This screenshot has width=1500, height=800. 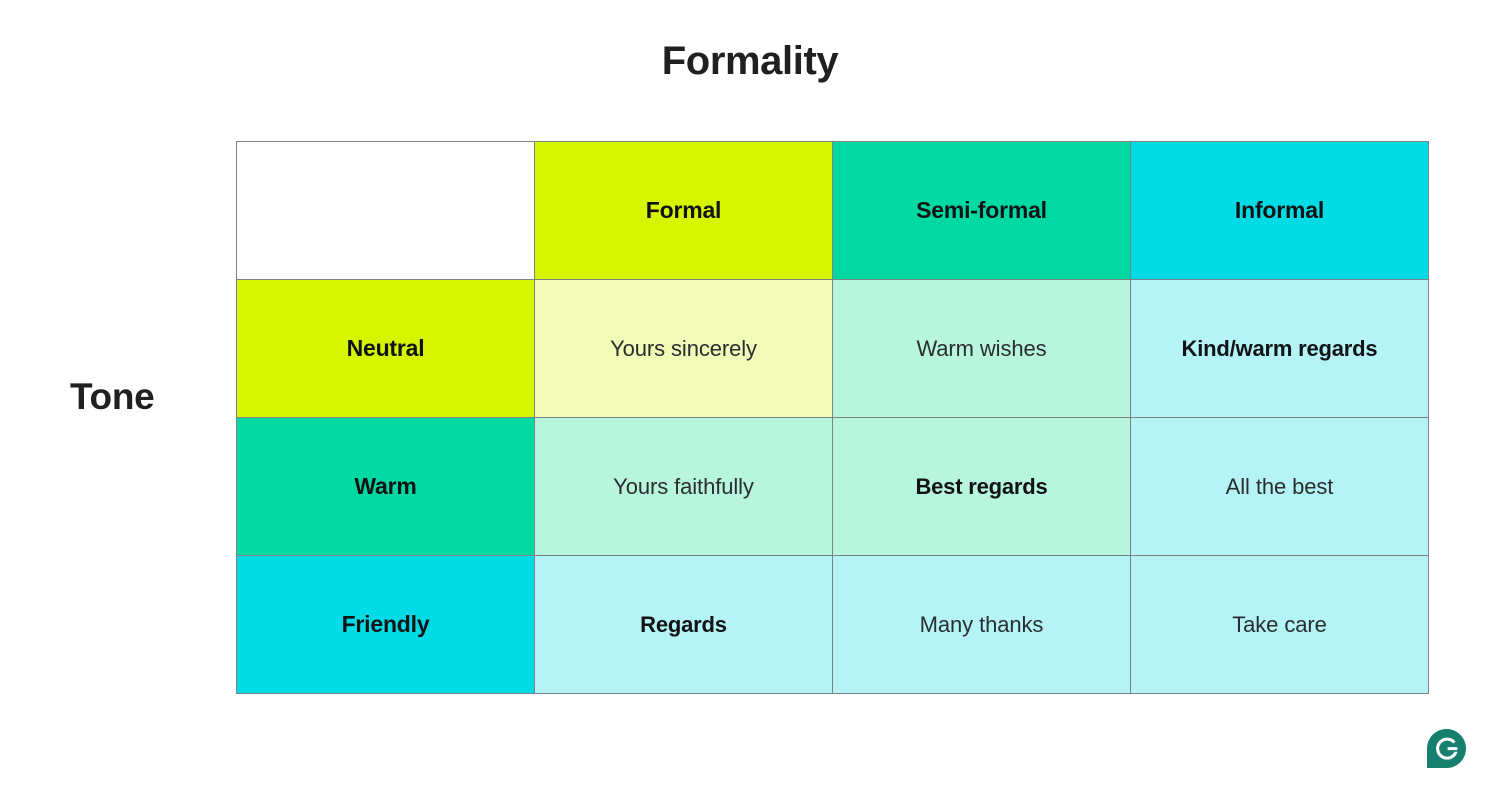 What do you see at coordinates (981, 624) in the screenshot?
I see `cell-friendly-semi-formal: Many thanks` at bounding box center [981, 624].